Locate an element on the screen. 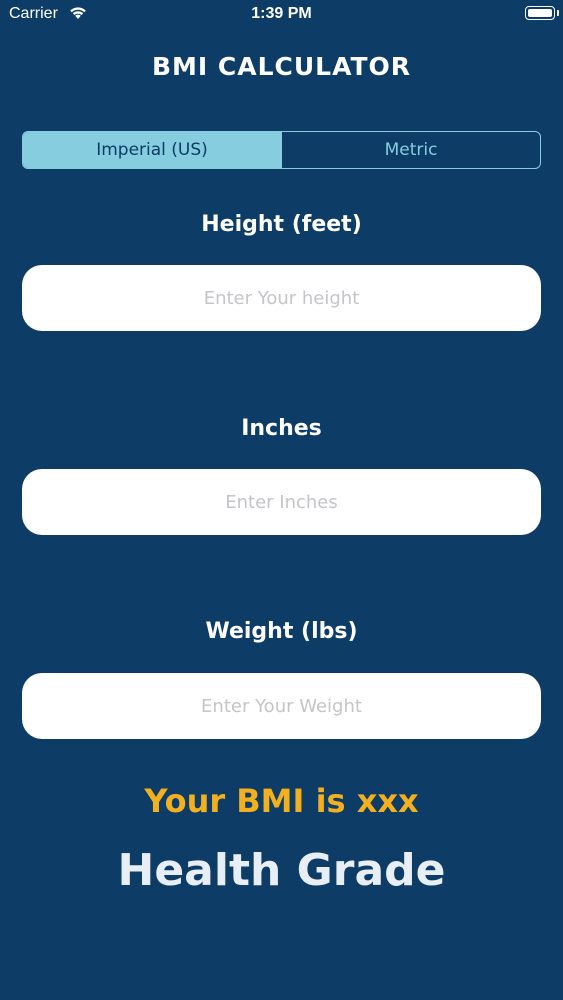  status-time: 1:39 PM is located at coordinates (281, 13).